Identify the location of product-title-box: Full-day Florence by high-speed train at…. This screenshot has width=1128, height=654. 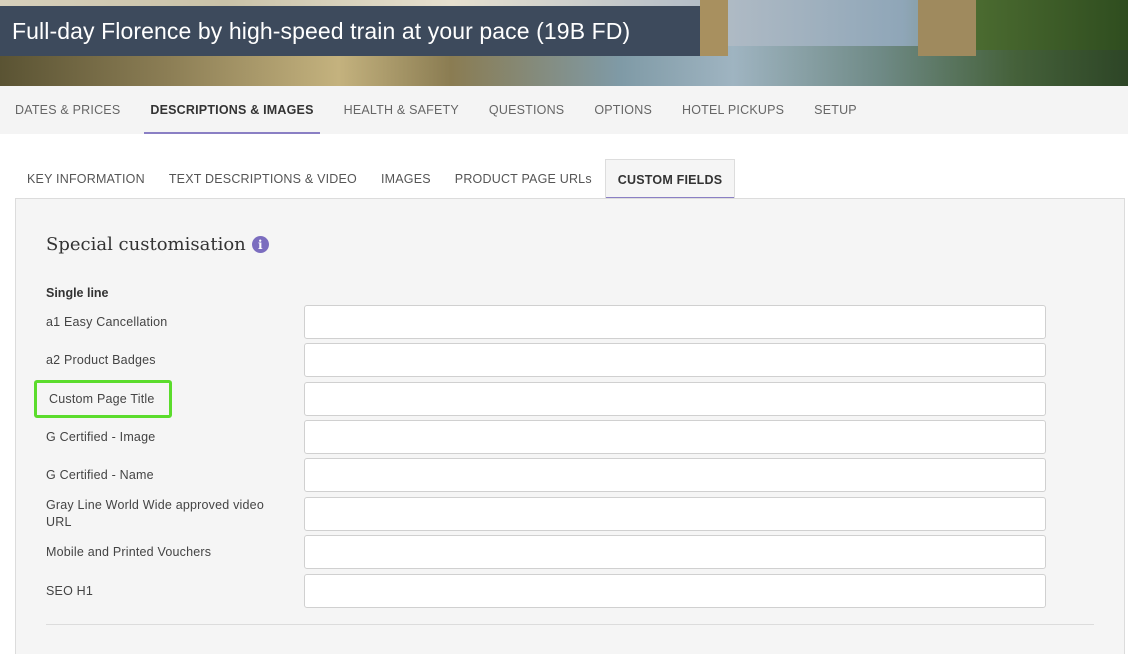
(350, 31).